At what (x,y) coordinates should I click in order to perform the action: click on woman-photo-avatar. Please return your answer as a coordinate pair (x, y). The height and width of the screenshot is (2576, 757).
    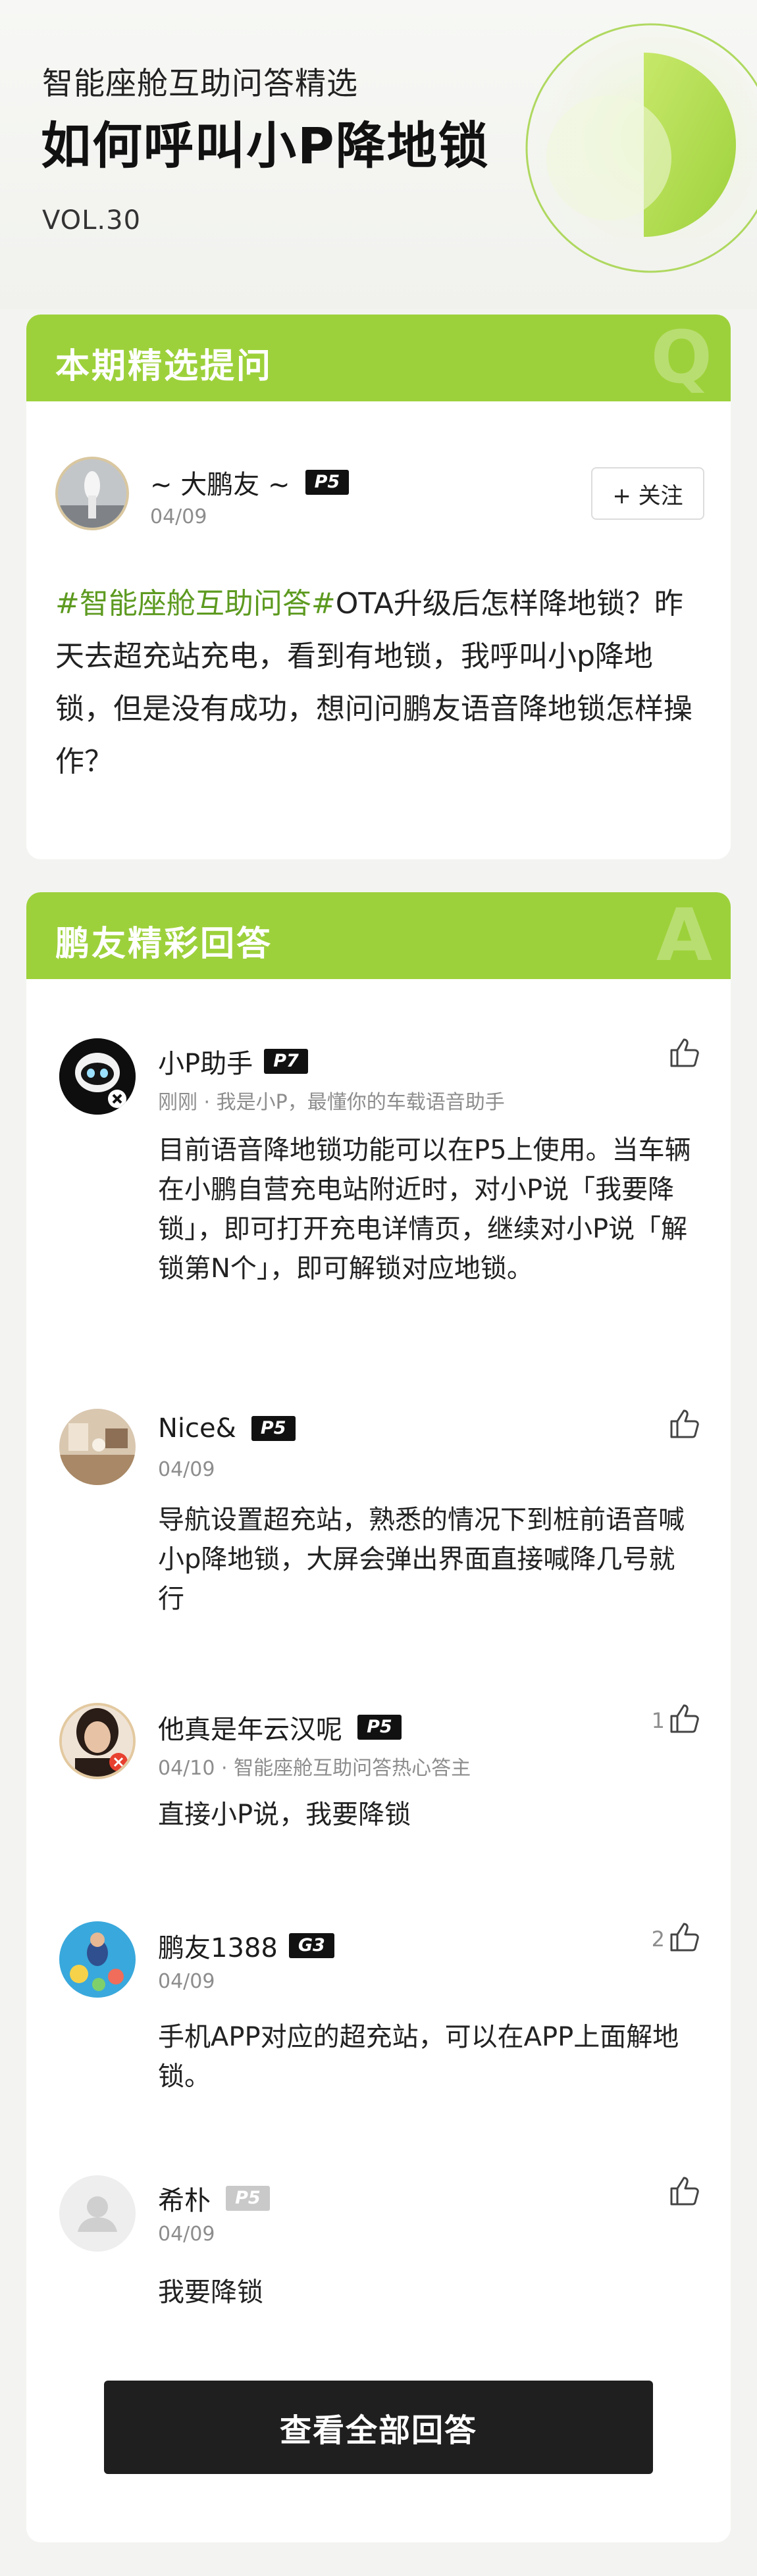
    Looking at the image, I should click on (97, 1741).